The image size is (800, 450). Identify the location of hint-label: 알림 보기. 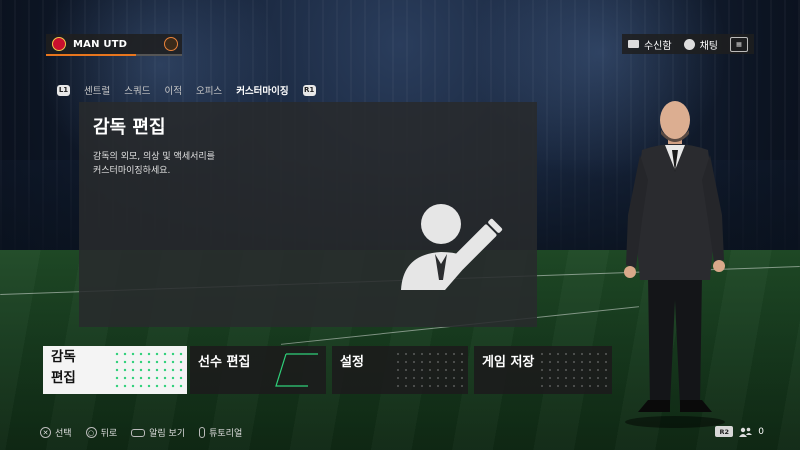
(167, 434).